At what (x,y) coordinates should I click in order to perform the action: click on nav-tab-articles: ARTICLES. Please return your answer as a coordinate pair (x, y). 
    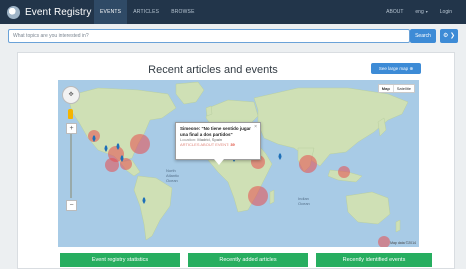
    Looking at the image, I should click on (146, 12).